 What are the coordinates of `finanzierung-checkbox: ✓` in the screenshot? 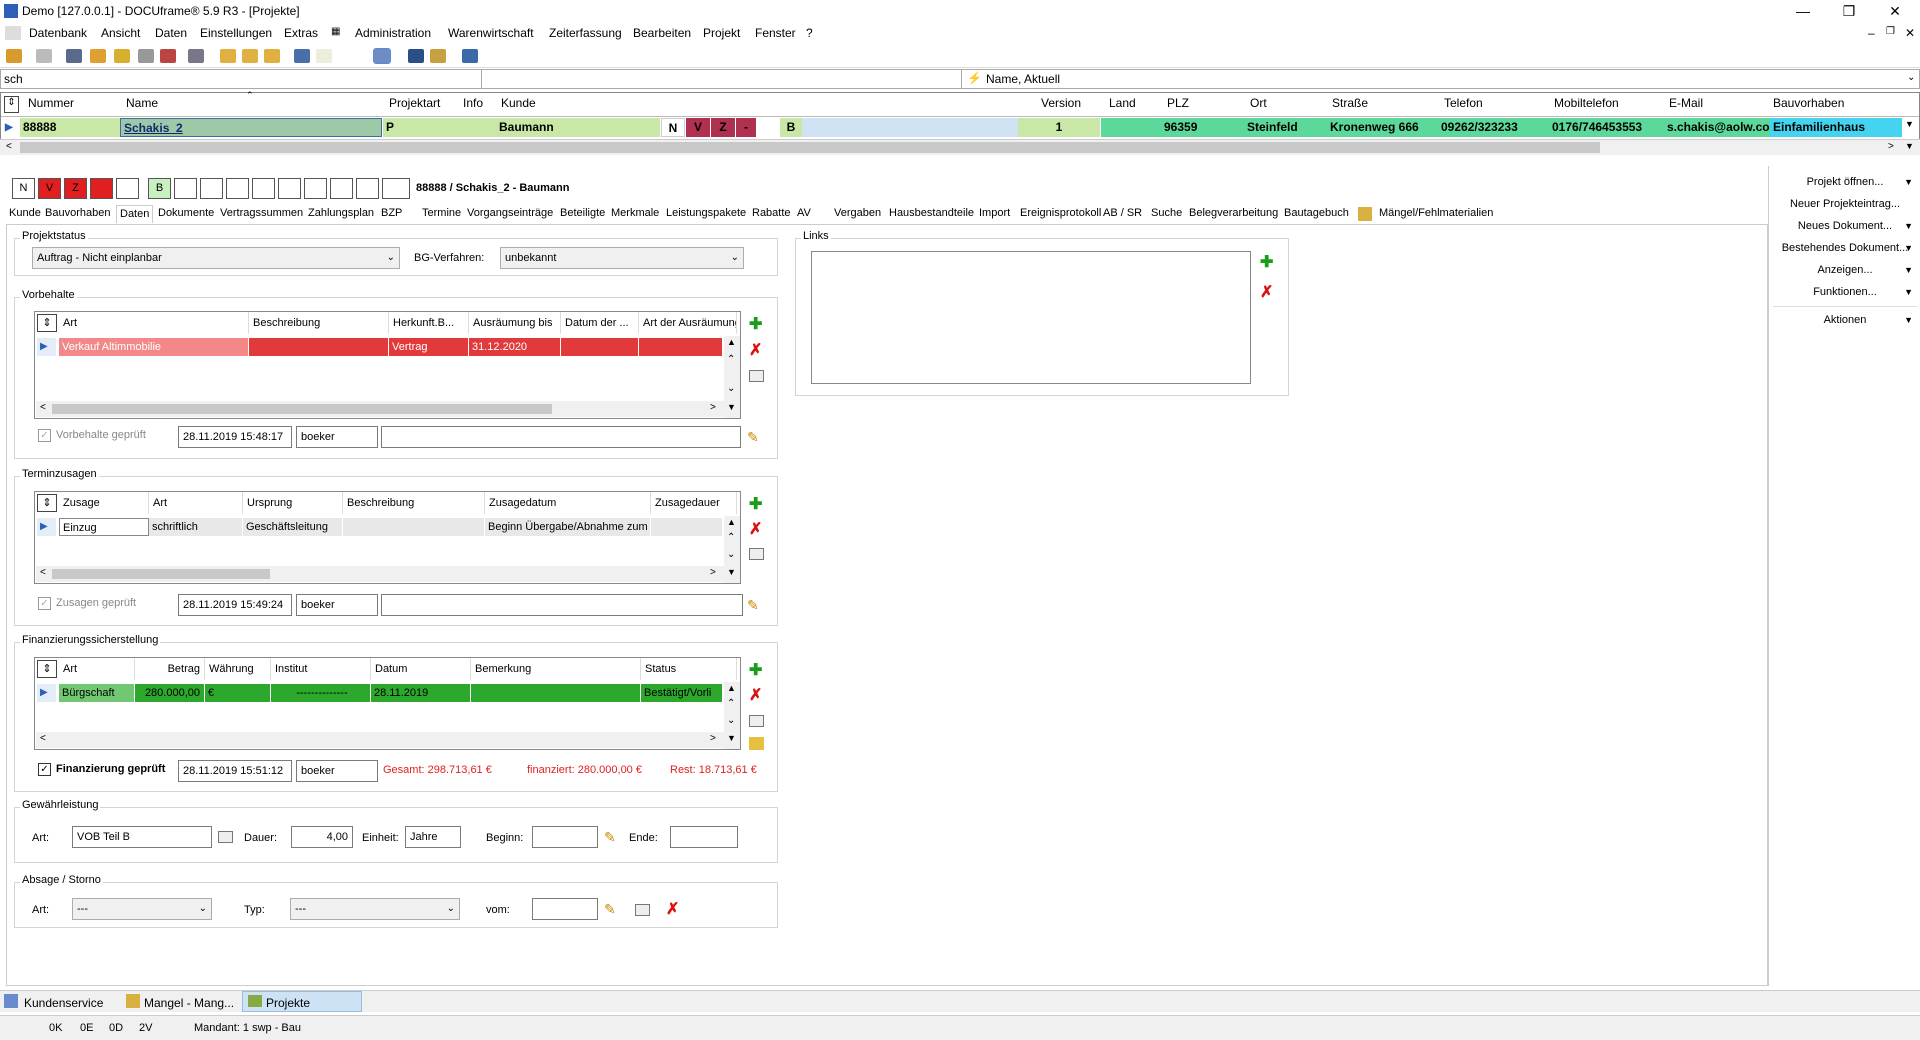 It's located at (44, 769).